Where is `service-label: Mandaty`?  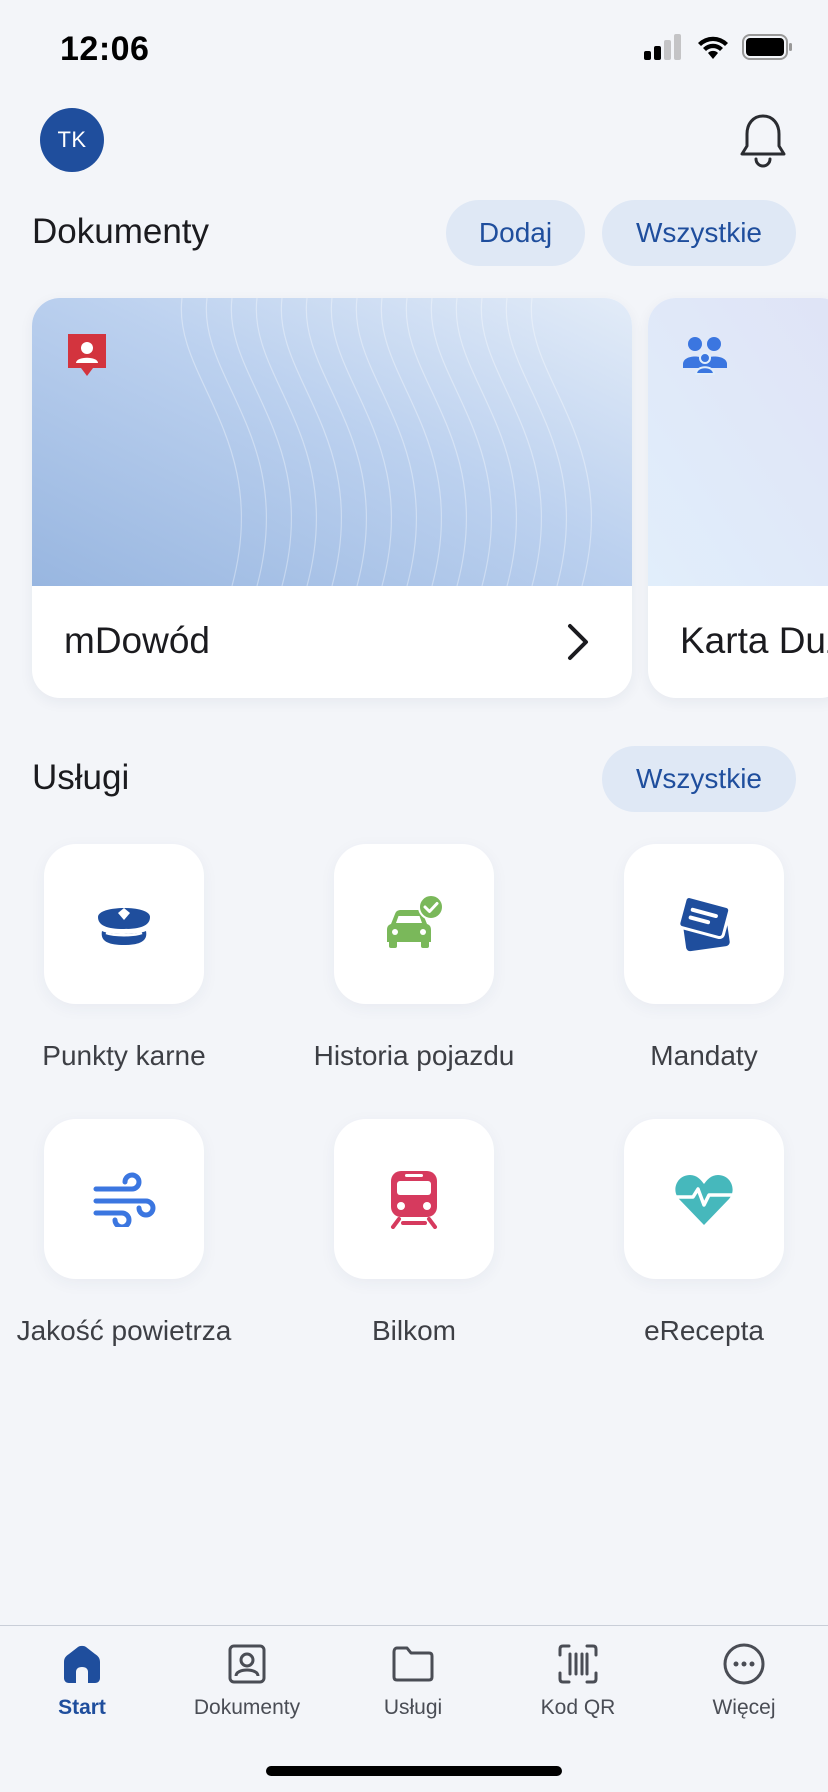
service-label: Mandaty is located at coordinates (704, 1055).